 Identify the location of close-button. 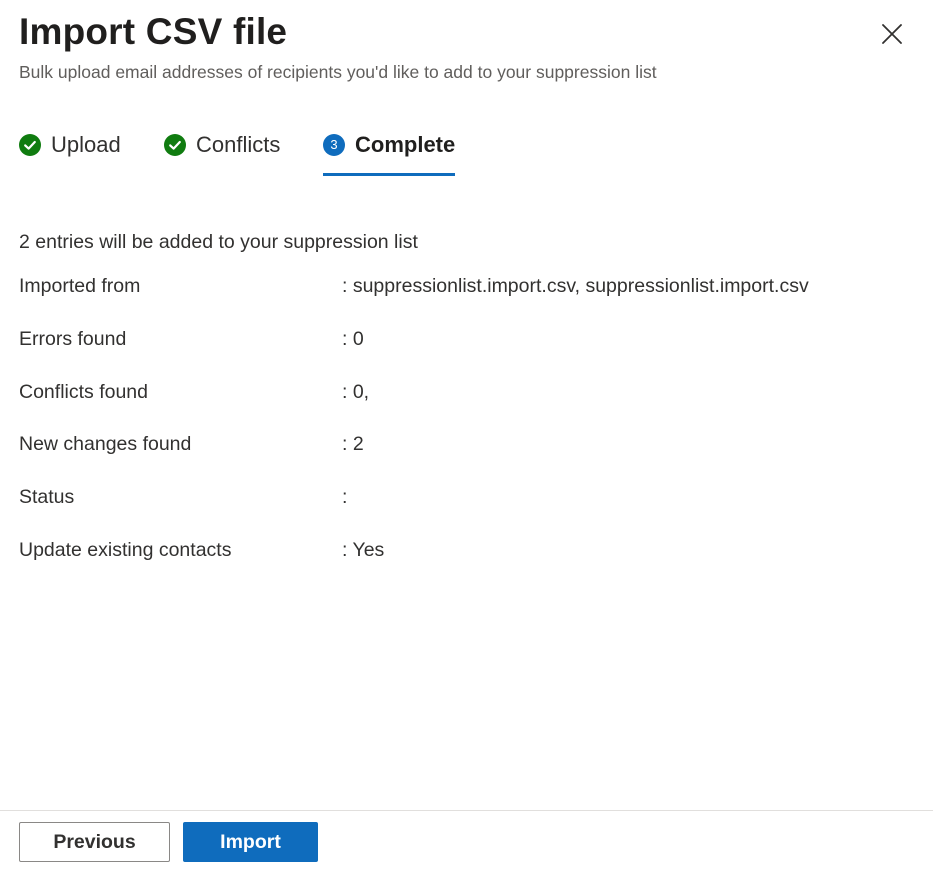
(892, 34).